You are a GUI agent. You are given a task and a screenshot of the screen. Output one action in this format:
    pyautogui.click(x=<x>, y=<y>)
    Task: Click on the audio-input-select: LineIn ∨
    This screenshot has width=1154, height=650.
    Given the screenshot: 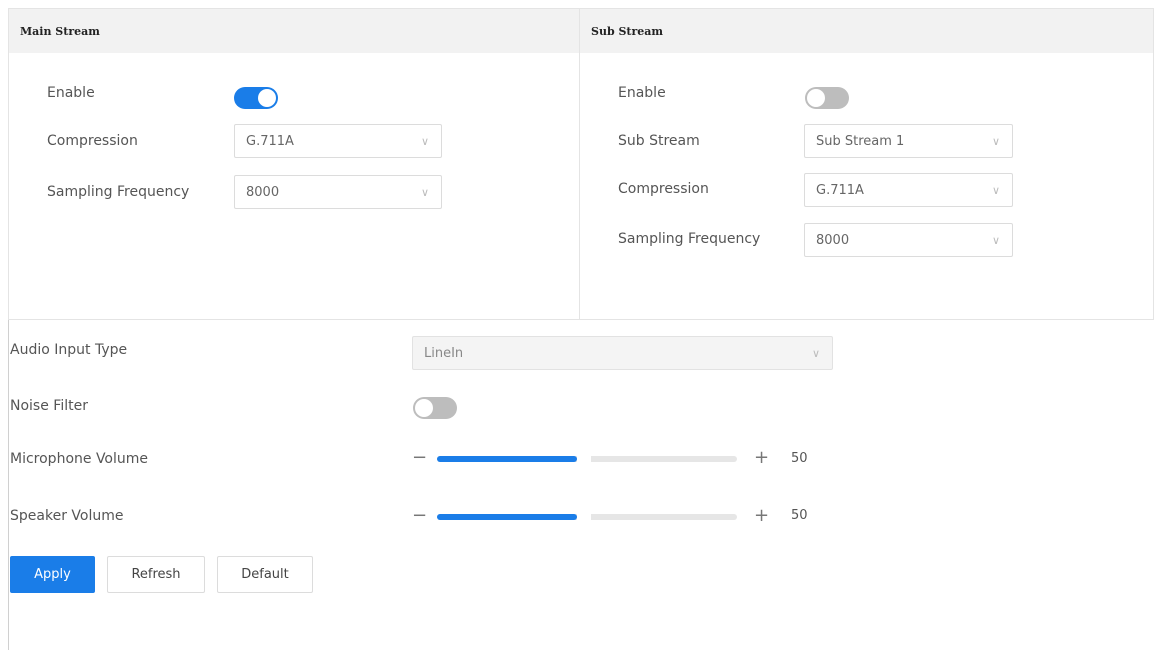 What is the action you would take?
    pyautogui.click(x=622, y=353)
    